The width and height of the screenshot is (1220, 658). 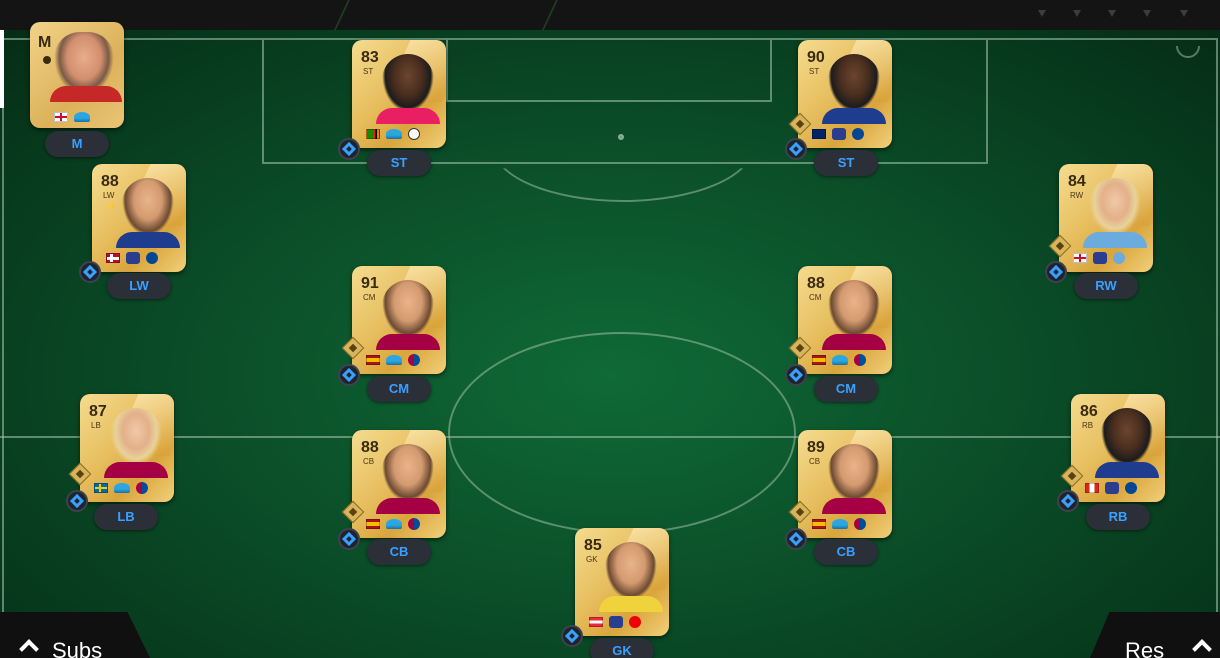 What do you see at coordinates (622, 433) in the screenshot?
I see `center-circle` at bounding box center [622, 433].